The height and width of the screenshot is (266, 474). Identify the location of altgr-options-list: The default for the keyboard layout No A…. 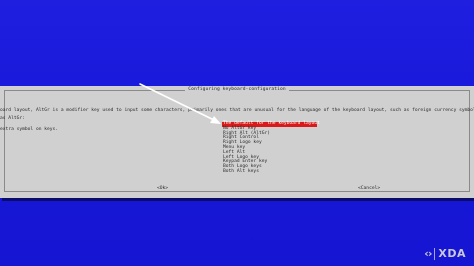
(272, 148).